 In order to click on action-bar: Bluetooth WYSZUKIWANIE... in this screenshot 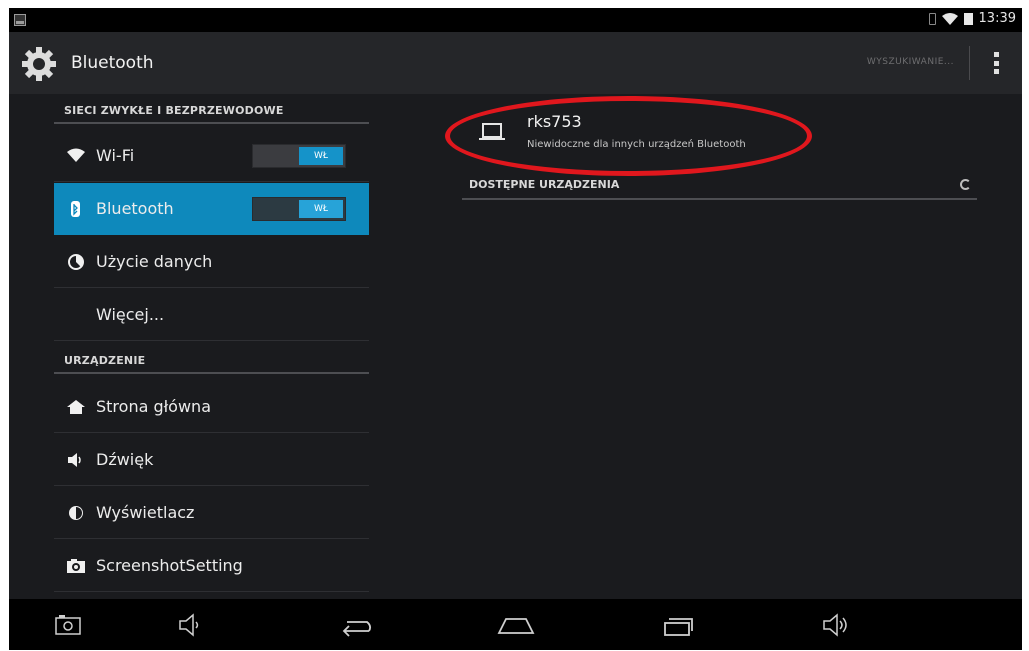, I will do `click(515, 63)`.